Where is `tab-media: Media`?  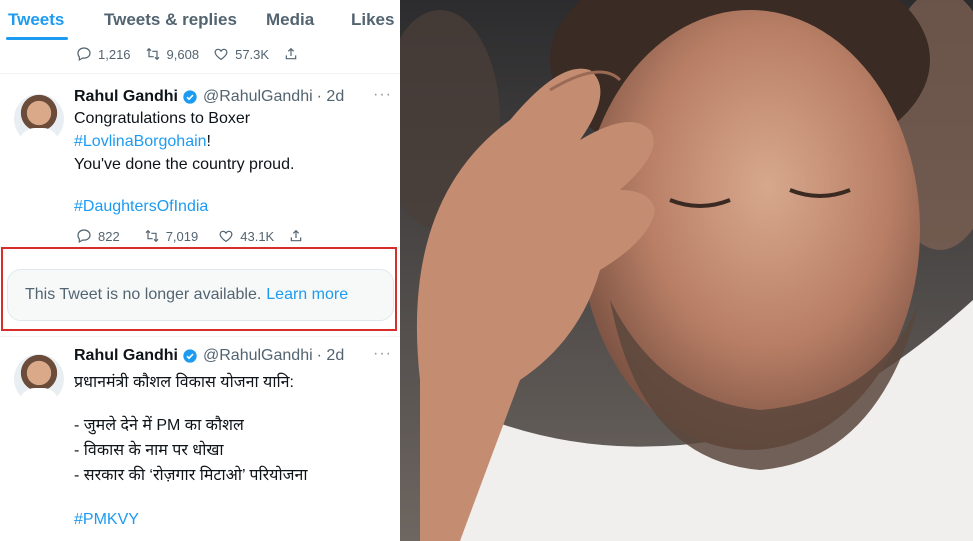 tab-media: Media is located at coordinates (290, 20).